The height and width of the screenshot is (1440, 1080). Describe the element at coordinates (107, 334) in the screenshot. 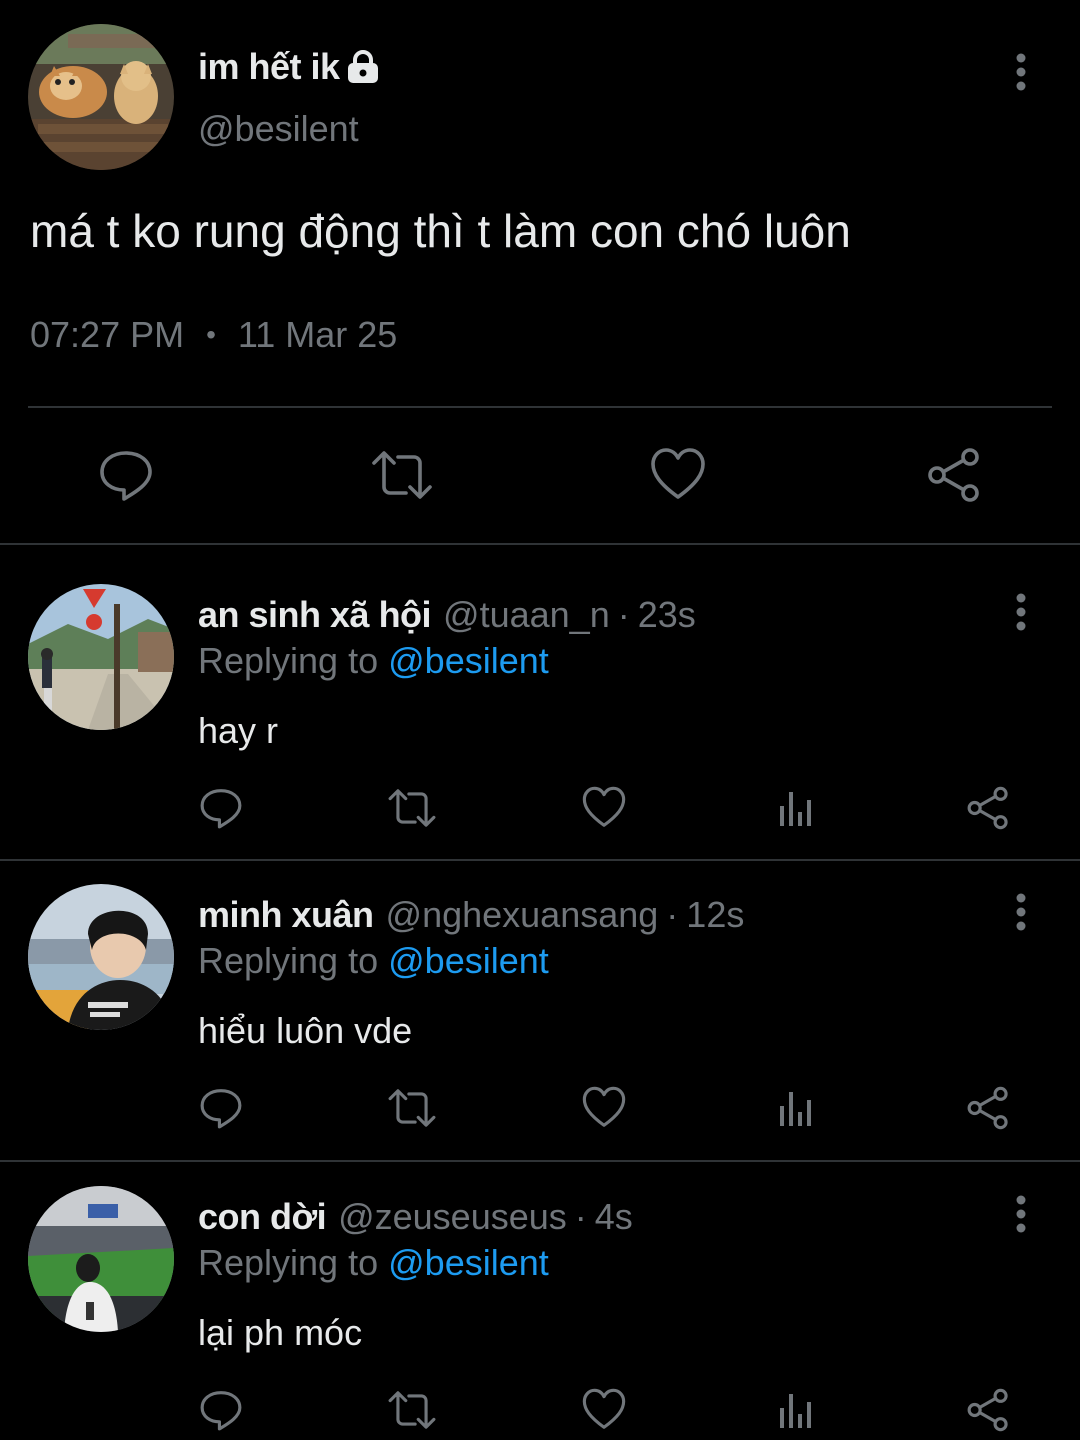

I see `tweet-time: 07:27 PM` at that location.